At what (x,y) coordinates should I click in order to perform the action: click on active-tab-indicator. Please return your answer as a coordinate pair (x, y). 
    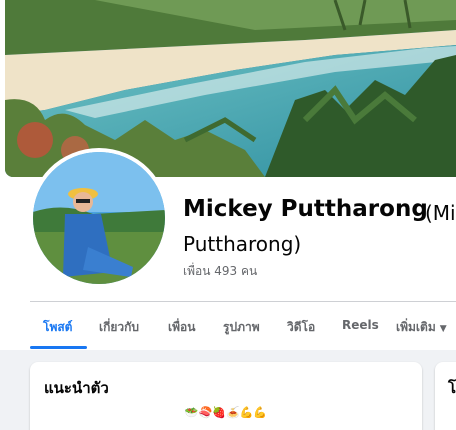
    Looking at the image, I should click on (58, 347).